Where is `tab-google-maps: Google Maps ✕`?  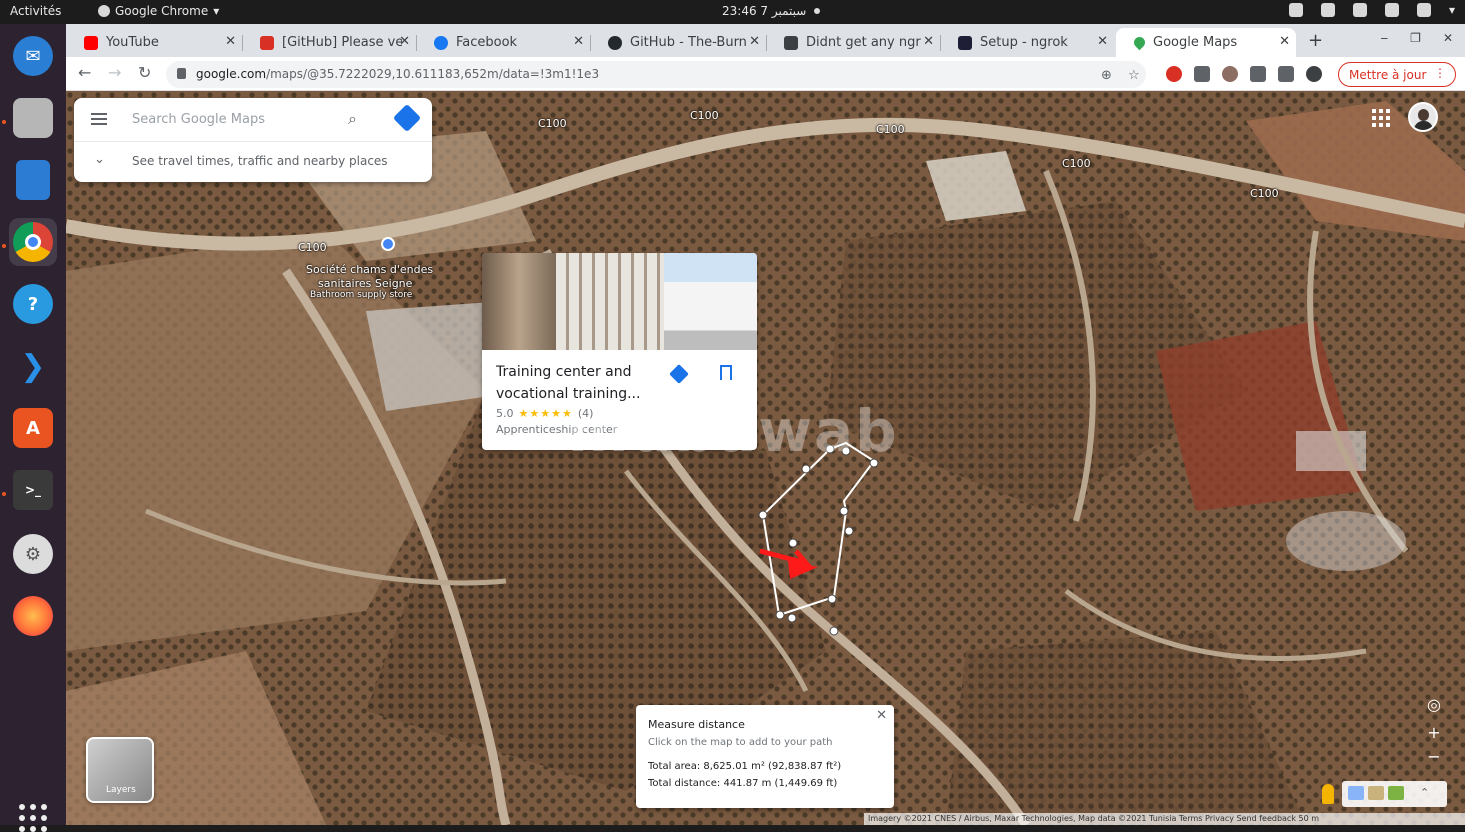 tab-google-maps: Google Maps ✕ is located at coordinates (1206, 42).